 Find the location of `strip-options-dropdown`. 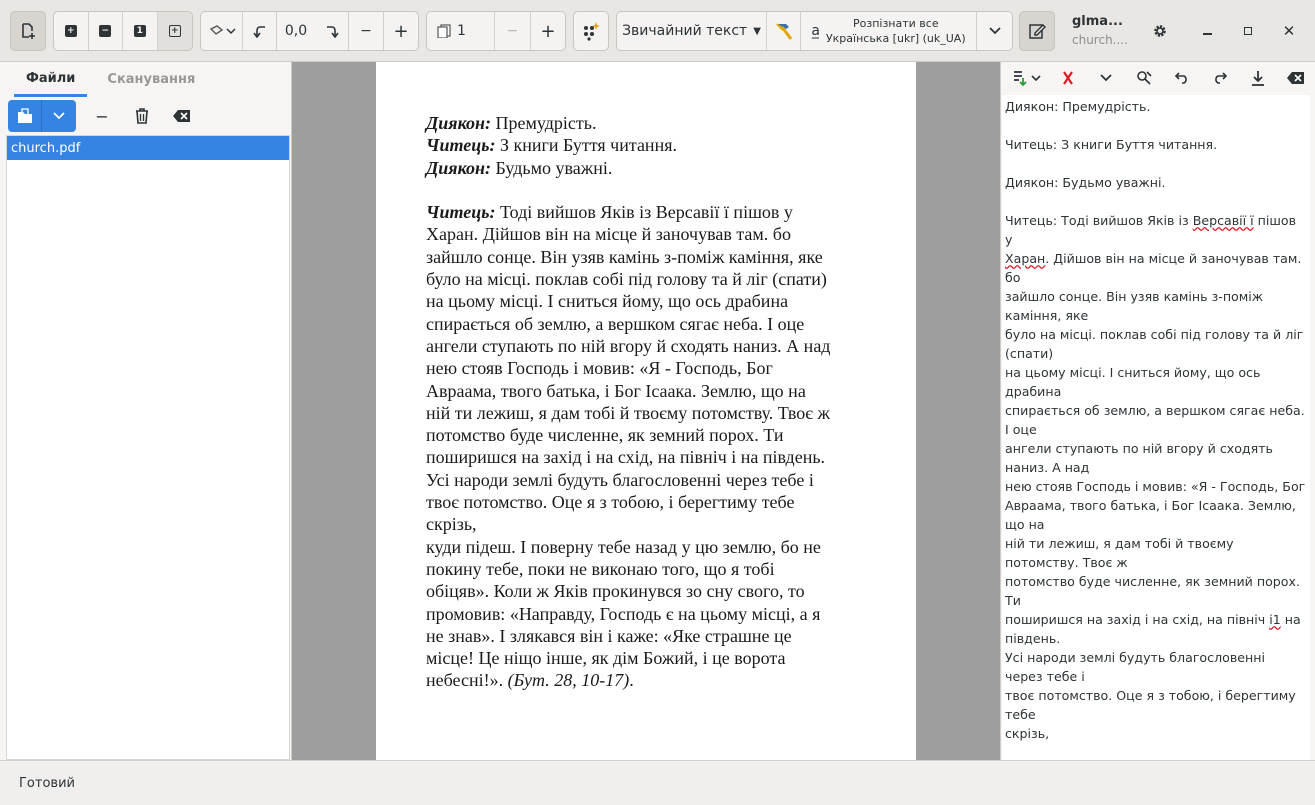

strip-options-dropdown is located at coordinates (1106, 78).